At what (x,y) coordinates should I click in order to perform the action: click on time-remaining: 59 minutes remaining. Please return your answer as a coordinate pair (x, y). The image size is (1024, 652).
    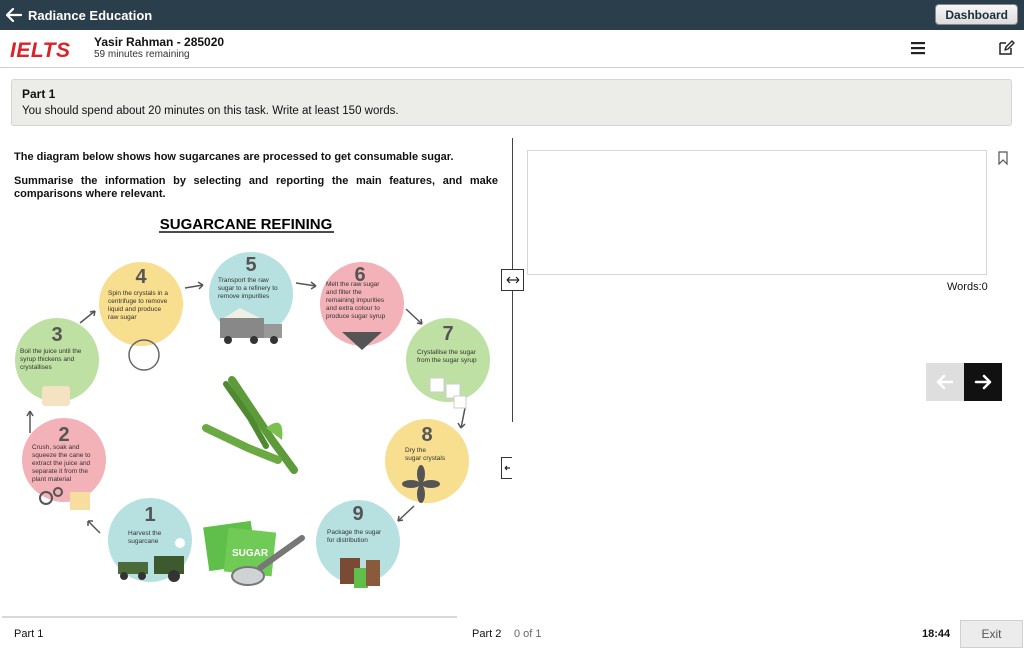
    Looking at the image, I should click on (142, 54).